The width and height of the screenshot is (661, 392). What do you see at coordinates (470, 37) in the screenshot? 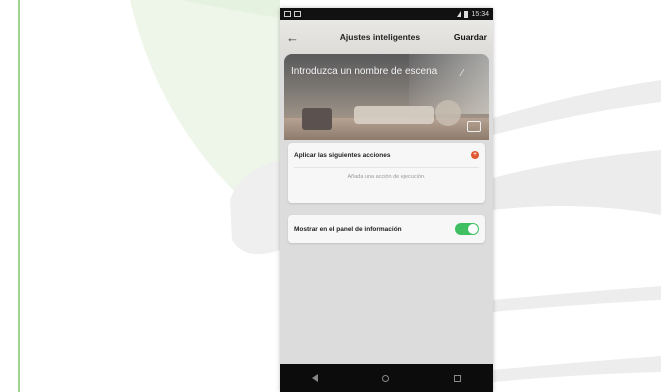
I see `save-button: Guardar` at bounding box center [470, 37].